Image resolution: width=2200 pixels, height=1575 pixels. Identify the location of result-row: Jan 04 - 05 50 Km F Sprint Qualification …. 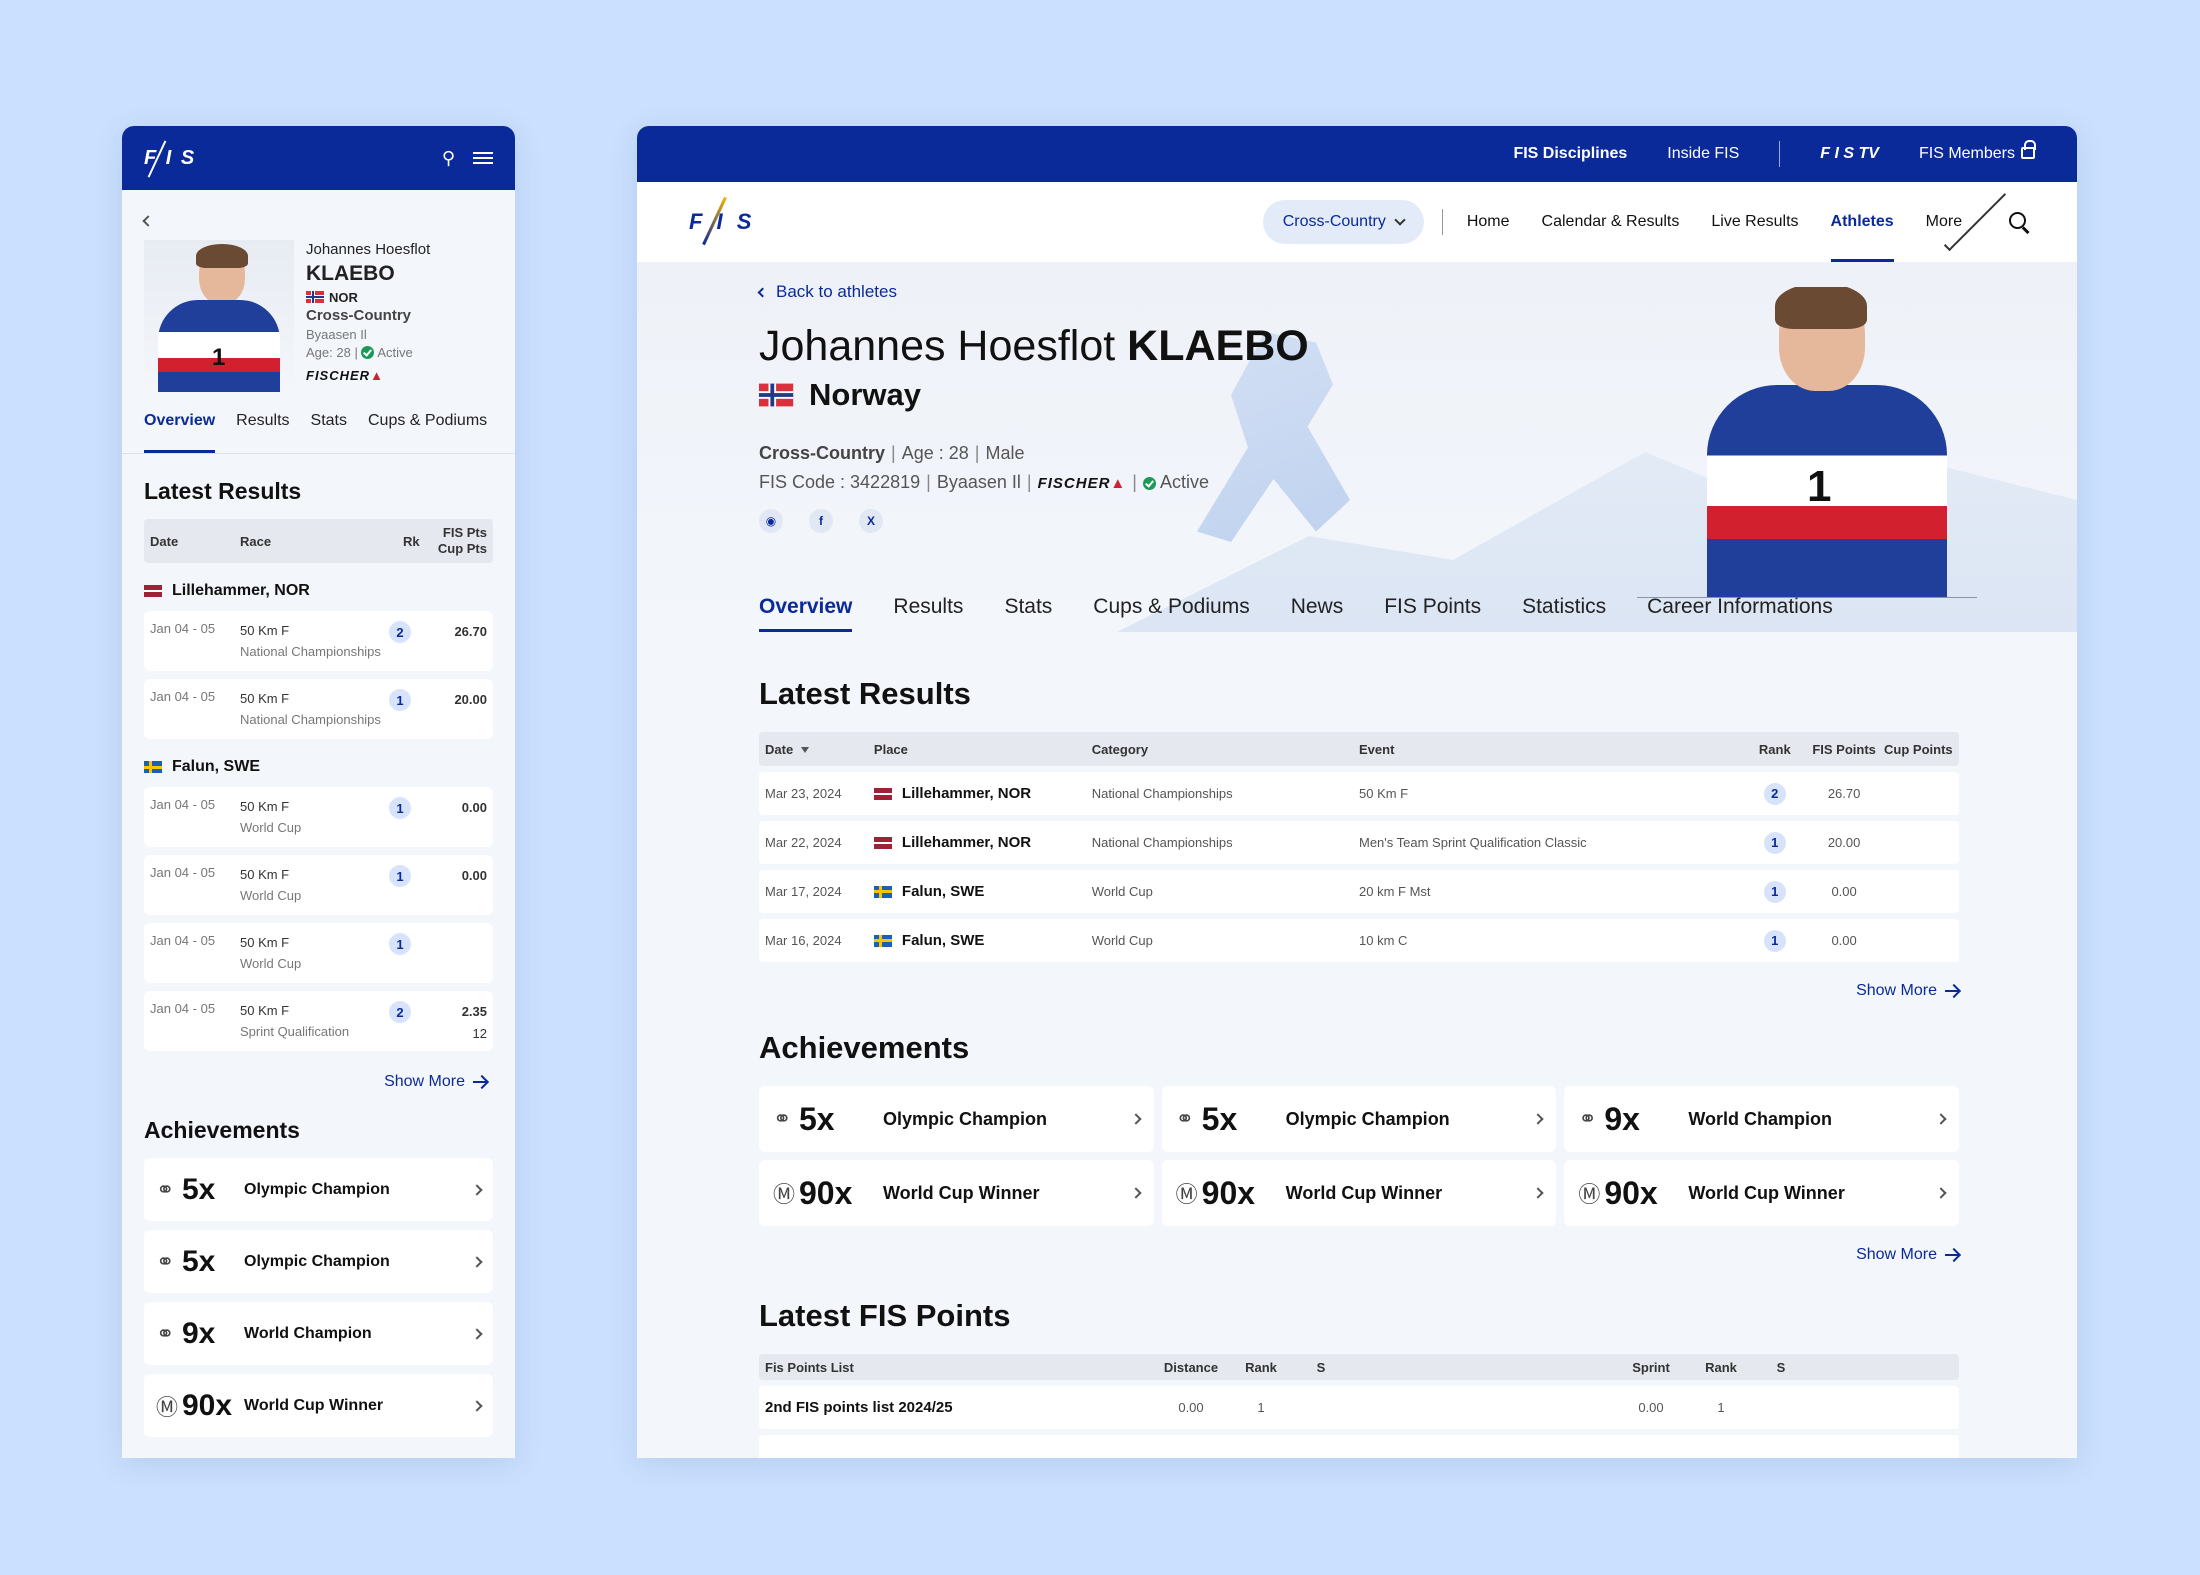
(318, 1021).